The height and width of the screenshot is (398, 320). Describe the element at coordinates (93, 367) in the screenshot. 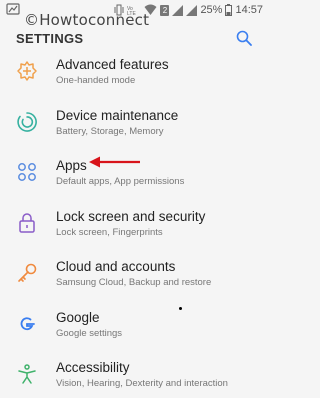

I see `settings-item-label: Accessibility` at that location.